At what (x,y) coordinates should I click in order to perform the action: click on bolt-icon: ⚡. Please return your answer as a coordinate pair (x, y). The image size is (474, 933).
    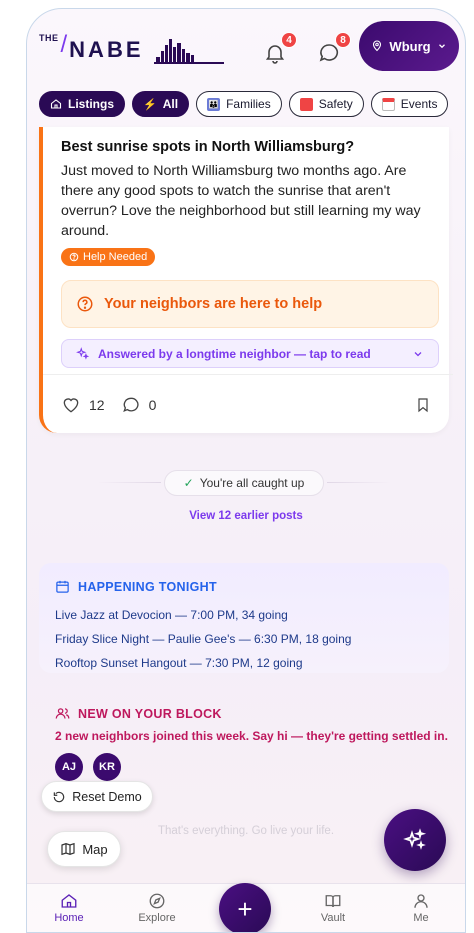
    Looking at the image, I should click on (150, 104).